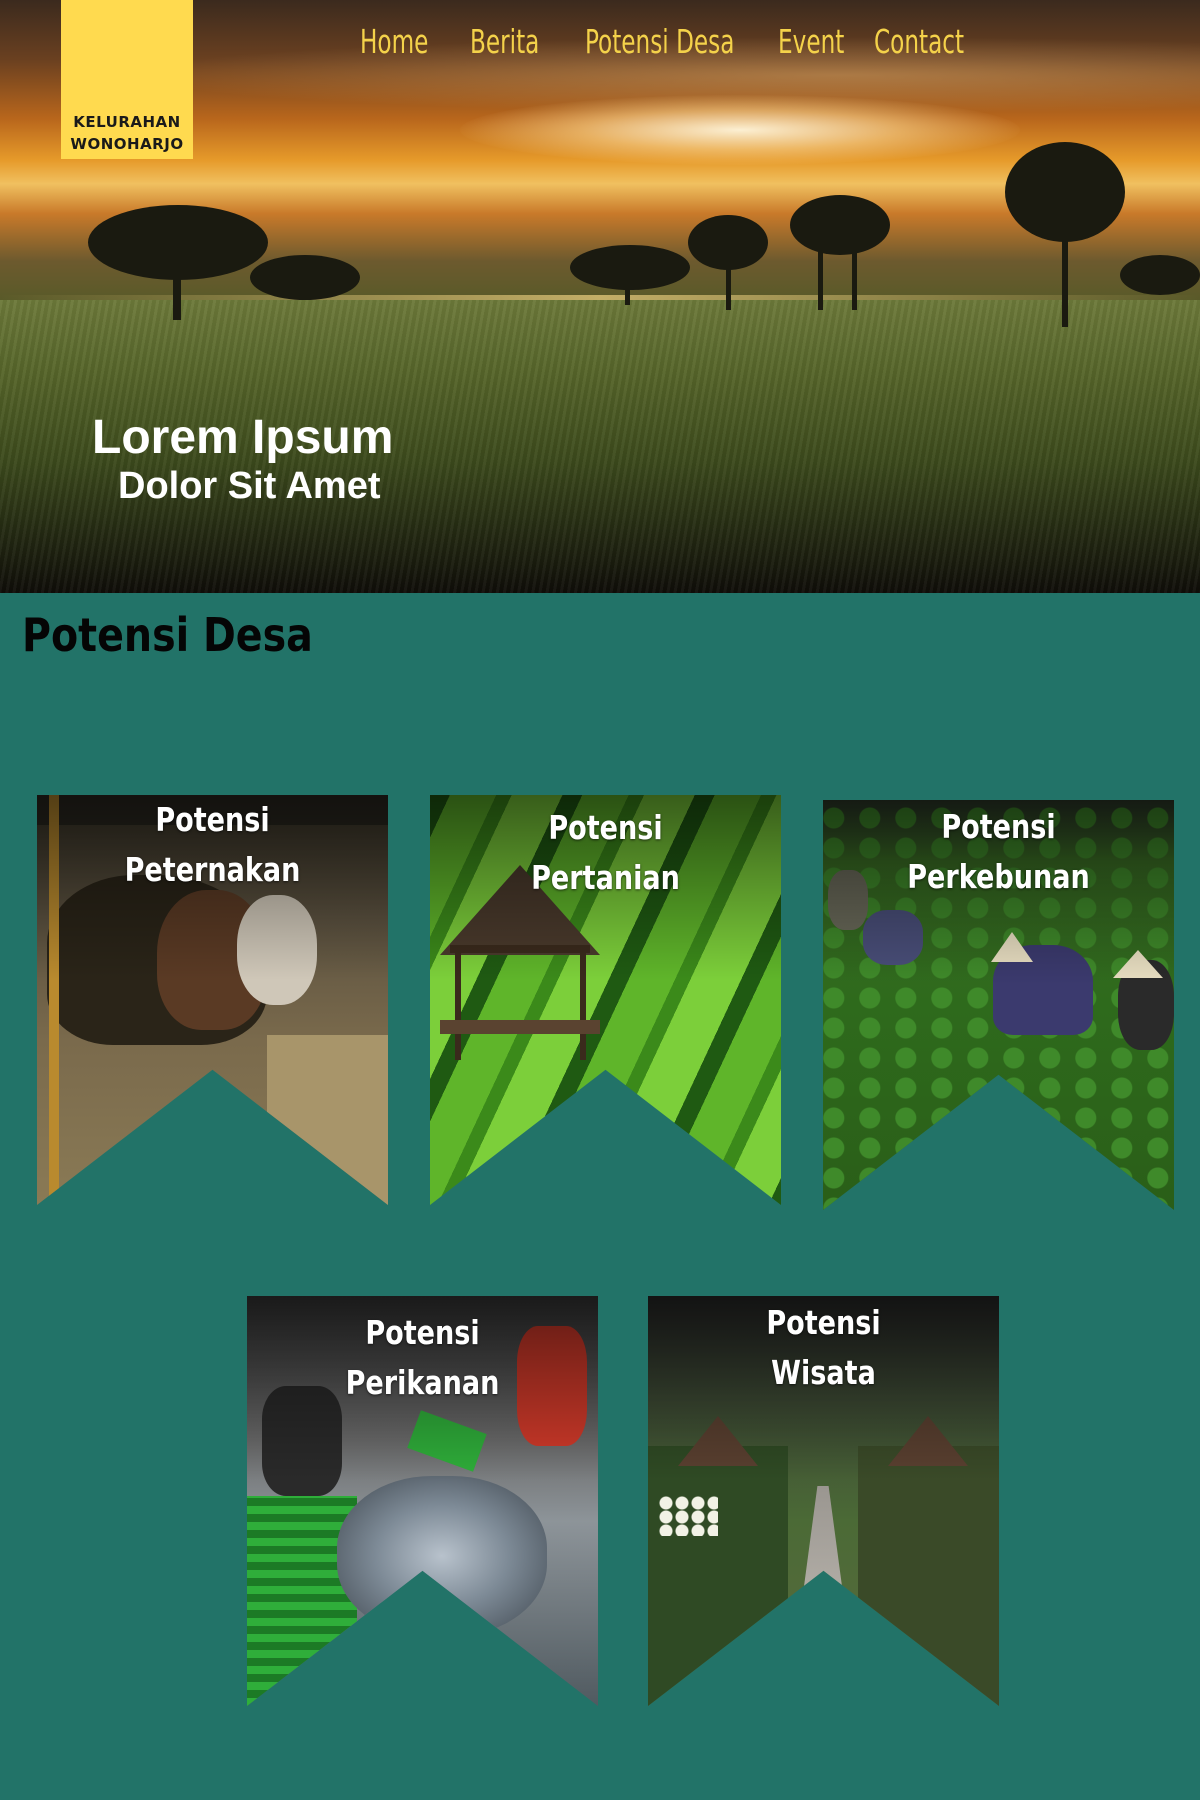 This screenshot has height=1800, width=1200. What do you see at coordinates (998, 876) in the screenshot?
I see `card-label-line2: Perkebunan` at bounding box center [998, 876].